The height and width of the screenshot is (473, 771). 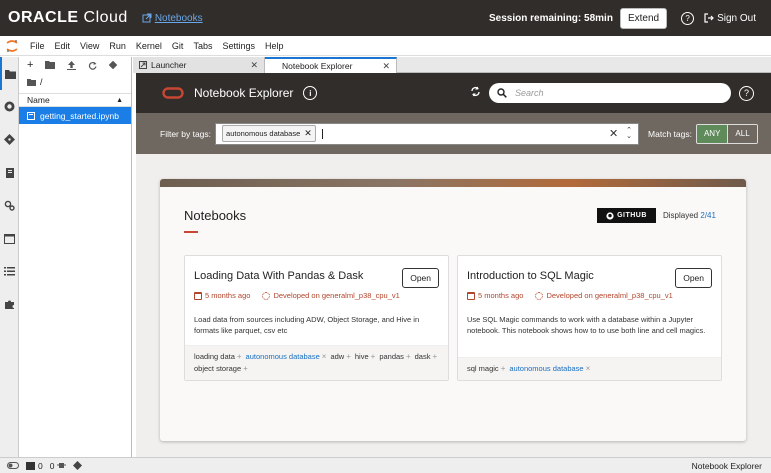 I want to click on tag-item: loading data +, so click(x=218, y=357).